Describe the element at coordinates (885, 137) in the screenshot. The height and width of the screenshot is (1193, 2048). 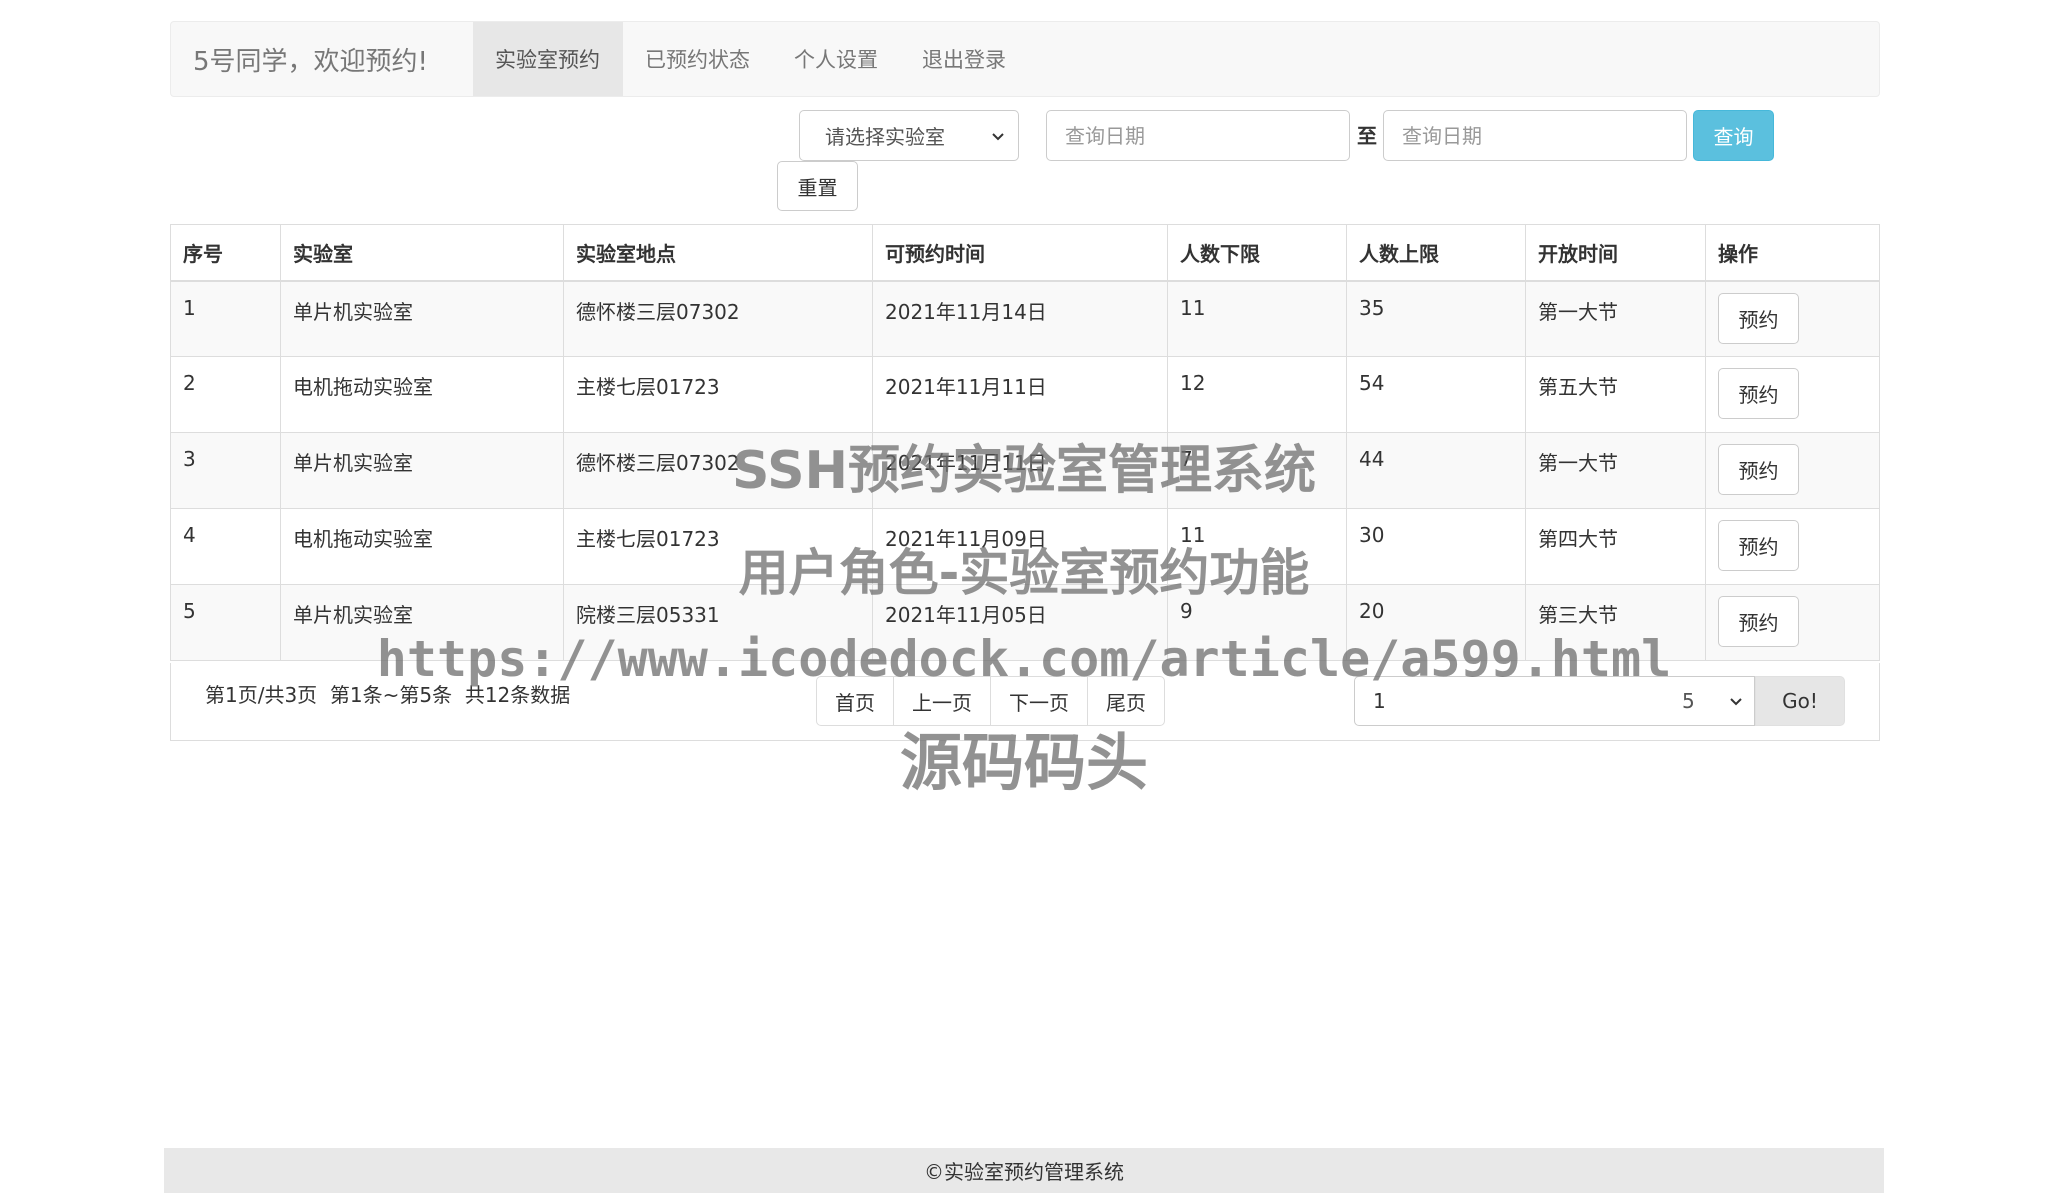
I see `lab-select-value: 请选择实验室` at that location.